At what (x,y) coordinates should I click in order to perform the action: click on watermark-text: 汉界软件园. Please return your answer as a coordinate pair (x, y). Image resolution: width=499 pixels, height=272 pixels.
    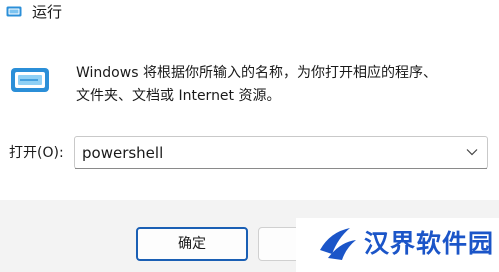
    Looking at the image, I should click on (429, 243).